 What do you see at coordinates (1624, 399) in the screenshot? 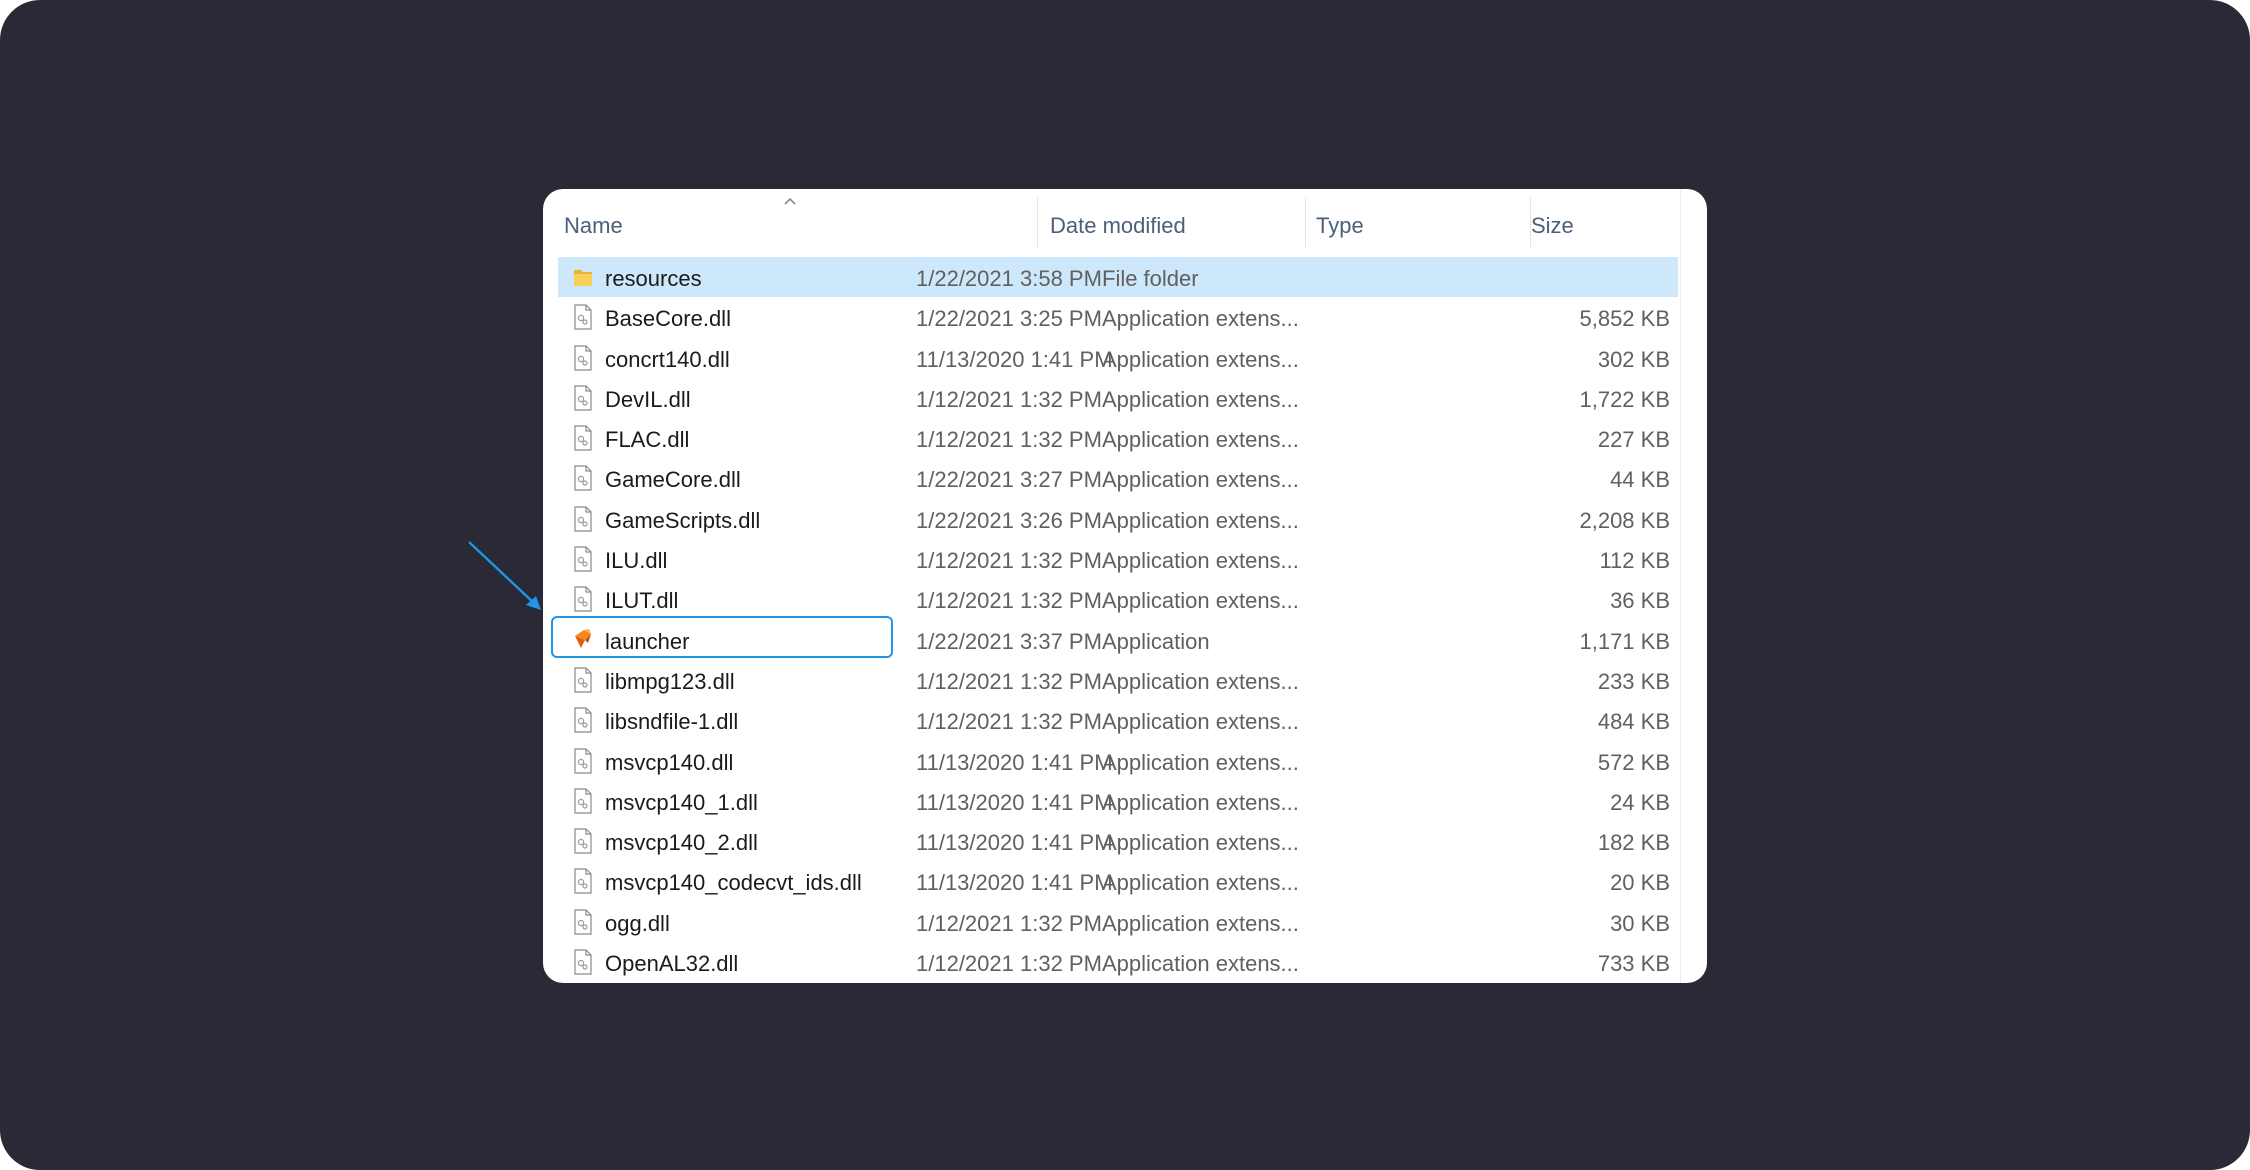
I see `file-size: 1,722 KB` at bounding box center [1624, 399].